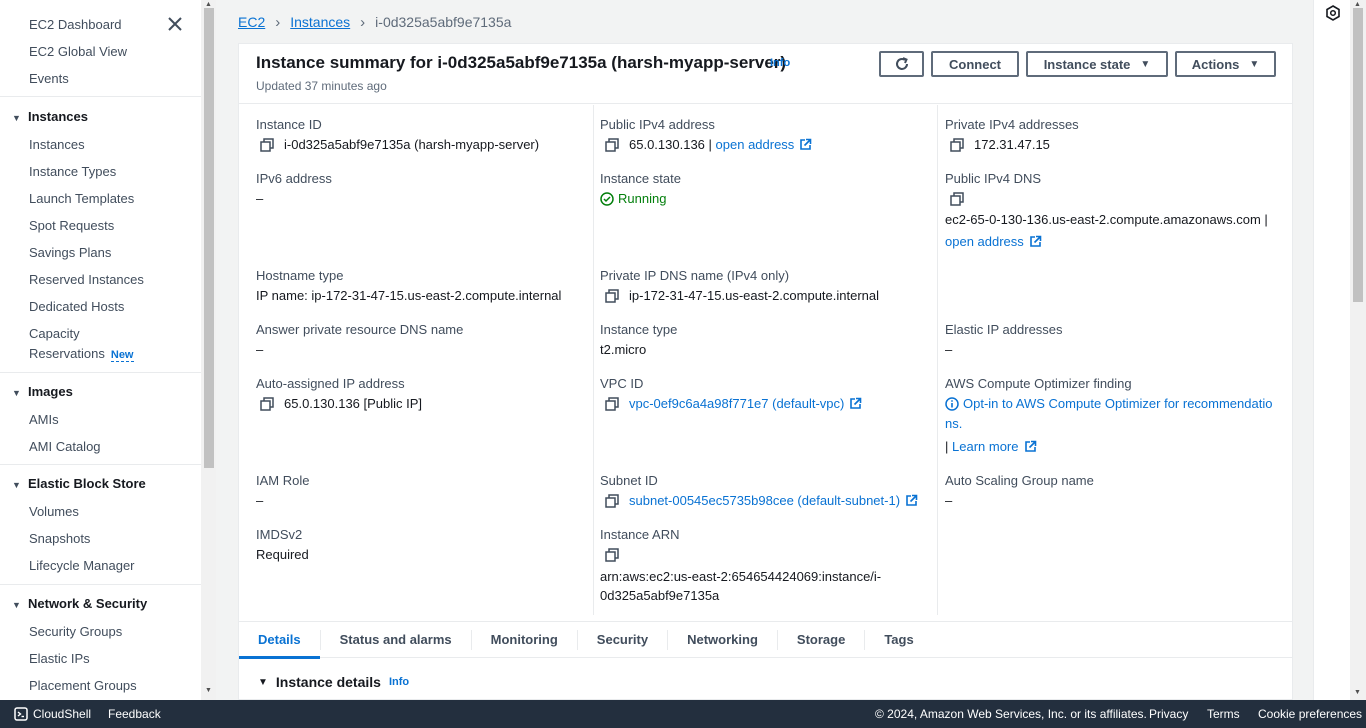 This screenshot has width=1366, height=728. Describe the element at coordinates (49, 78) in the screenshot. I see `sidebar-item-events: Events` at that location.